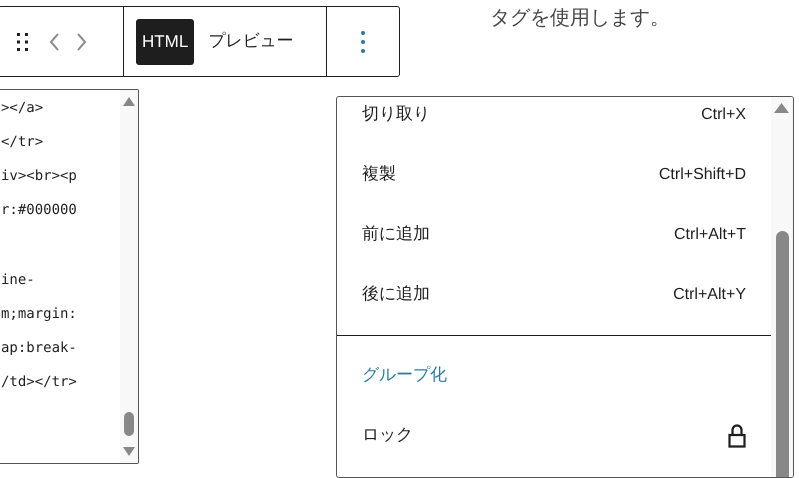  What do you see at coordinates (554, 295) in the screenshot?
I see `menu-item: 後に追加 Ctrl+Alt+Y` at bounding box center [554, 295].